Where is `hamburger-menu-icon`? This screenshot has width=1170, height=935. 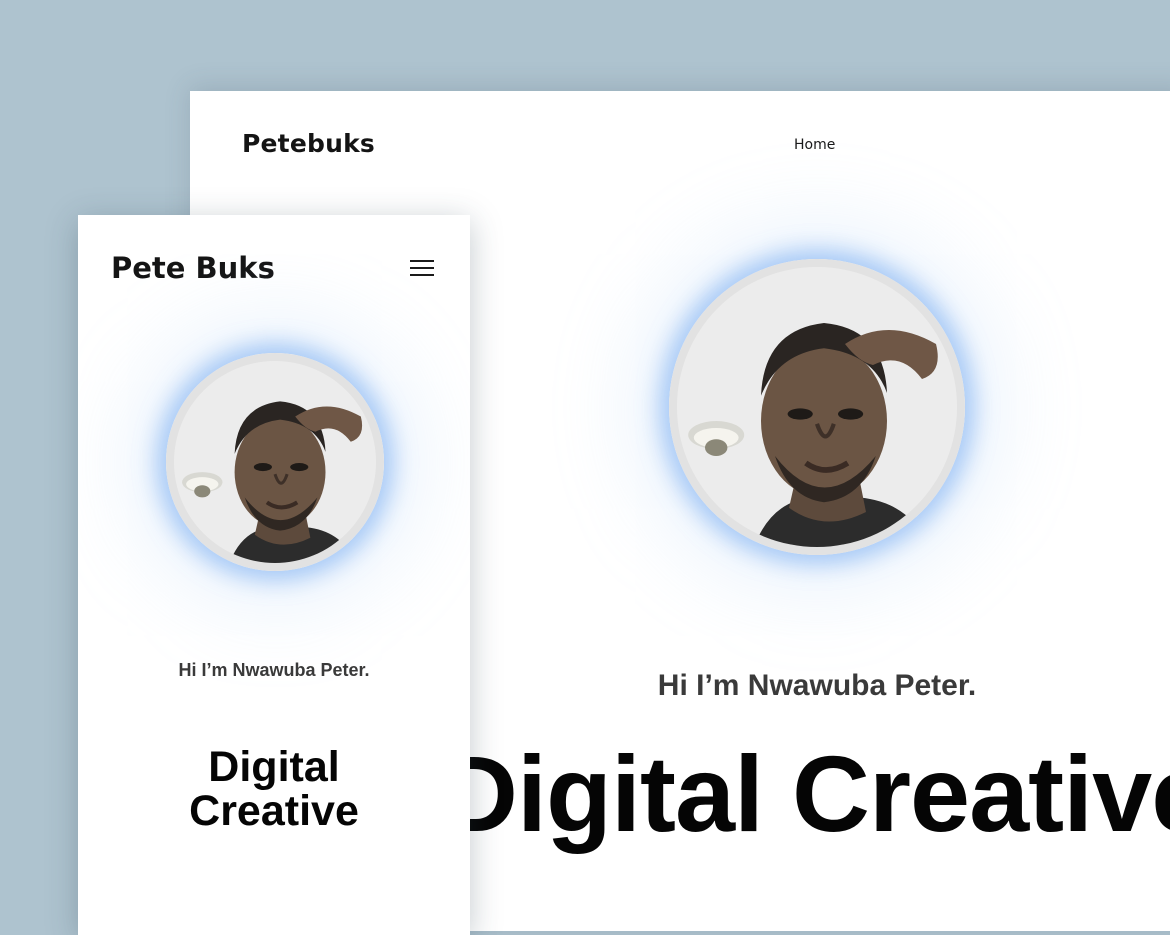 hamburger-menu-icon is located at coordinates (422, 269).